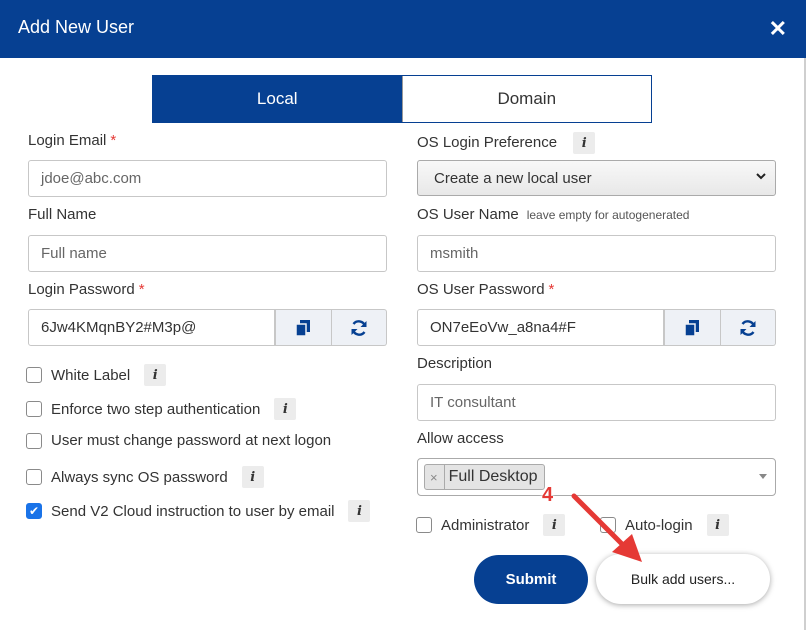  I want to click on step-number-annotation: 4, so click(548, 495).